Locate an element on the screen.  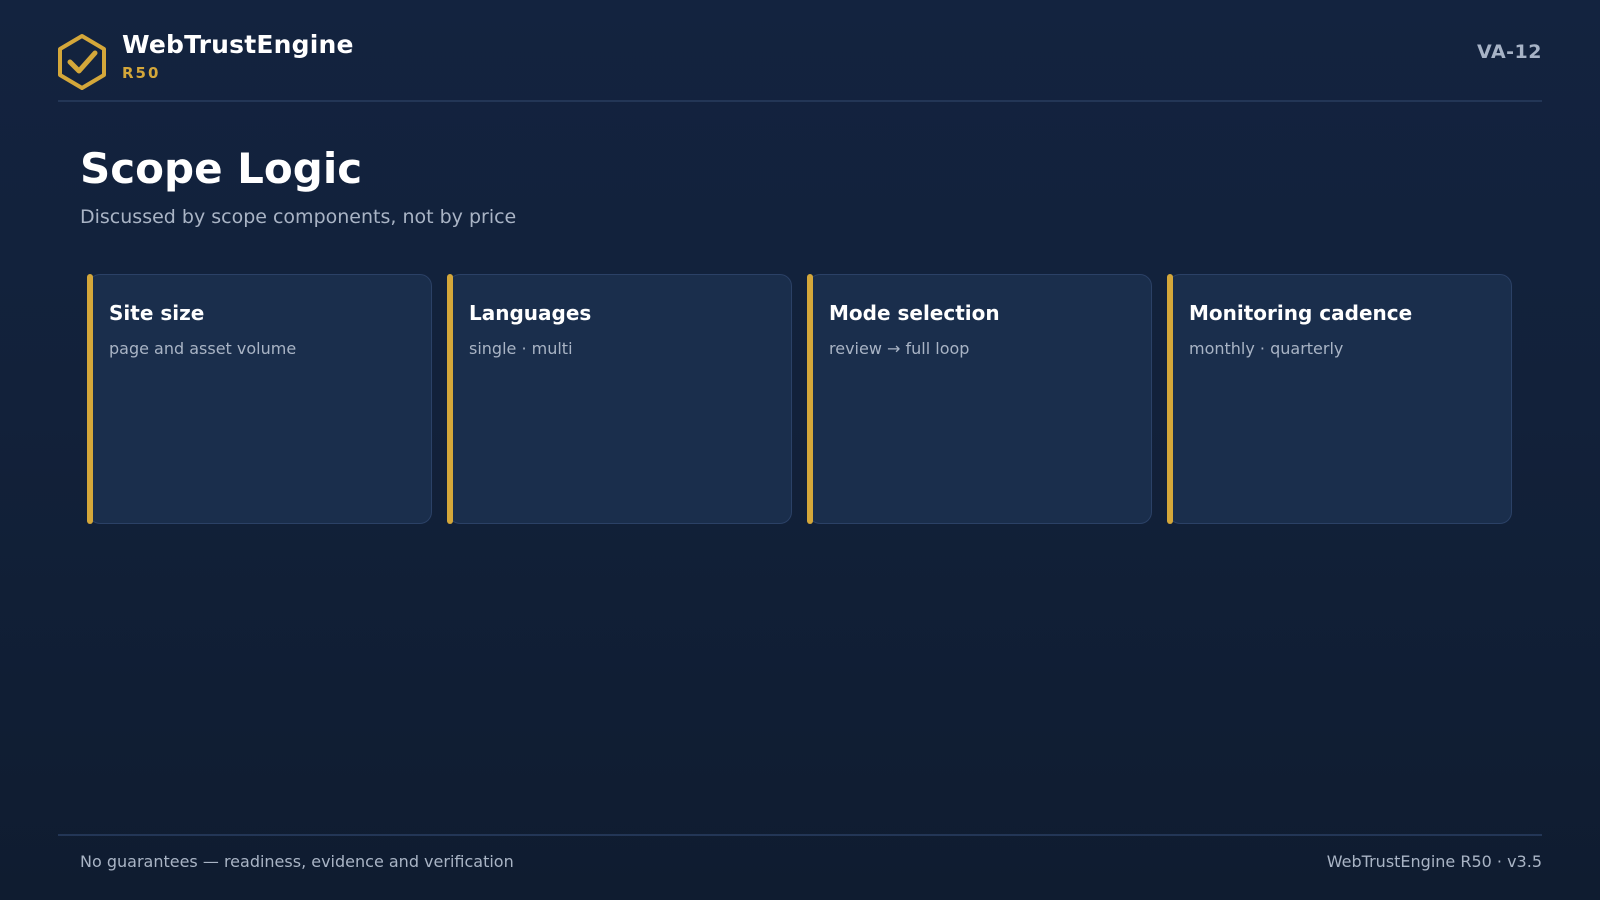
brand-name: WebTrustEngine is located at coordinates (238, 44).